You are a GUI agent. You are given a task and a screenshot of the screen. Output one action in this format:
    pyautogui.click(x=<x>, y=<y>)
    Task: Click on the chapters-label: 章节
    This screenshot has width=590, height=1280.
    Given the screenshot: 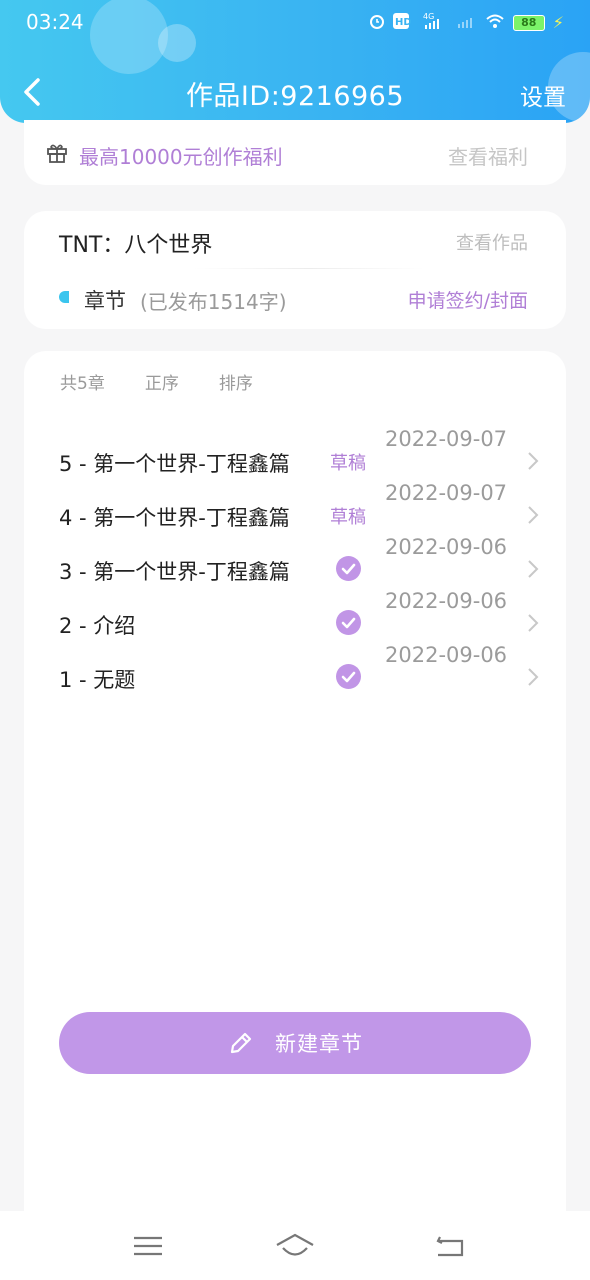 What is the action you would take?
    pyautogui.click(x=105, y=301)
    